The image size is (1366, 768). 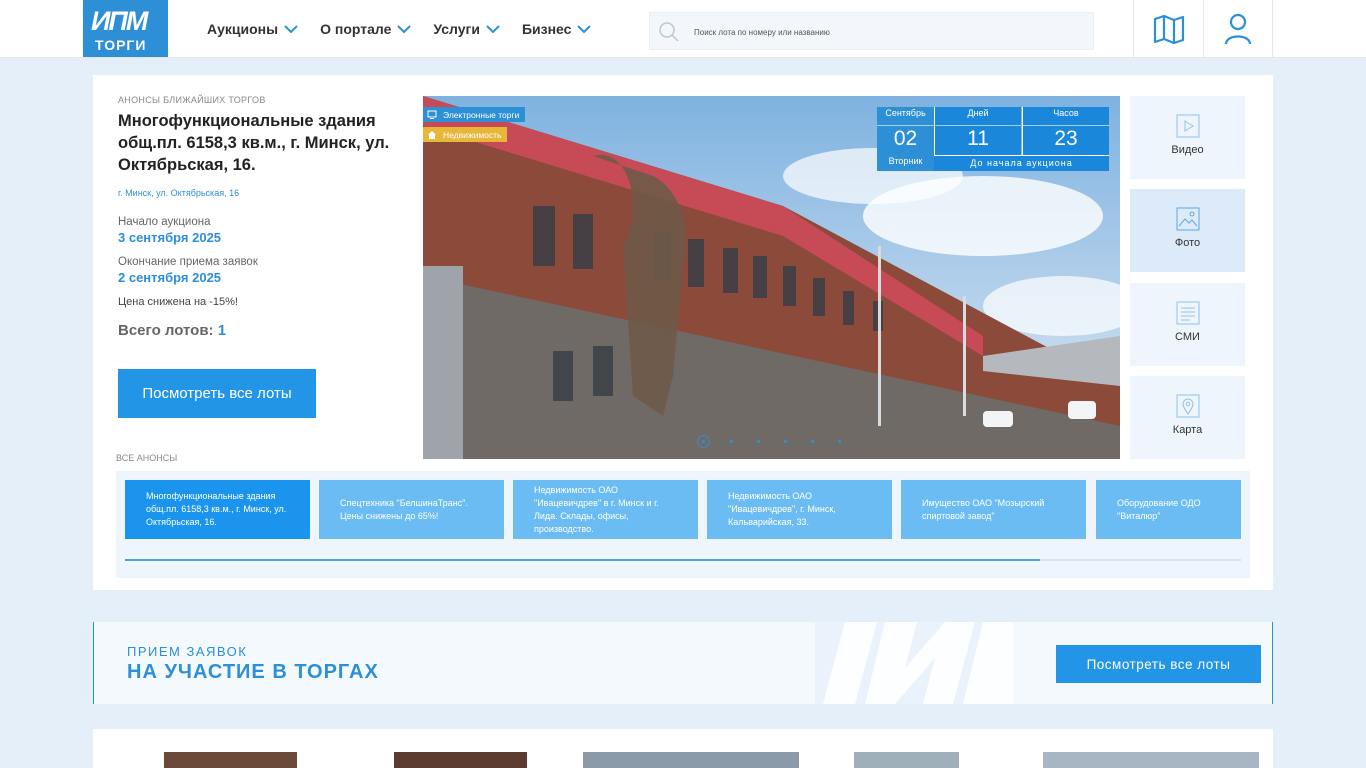 I want to click on media-label: СМИ, so click(x=1187, y=337).